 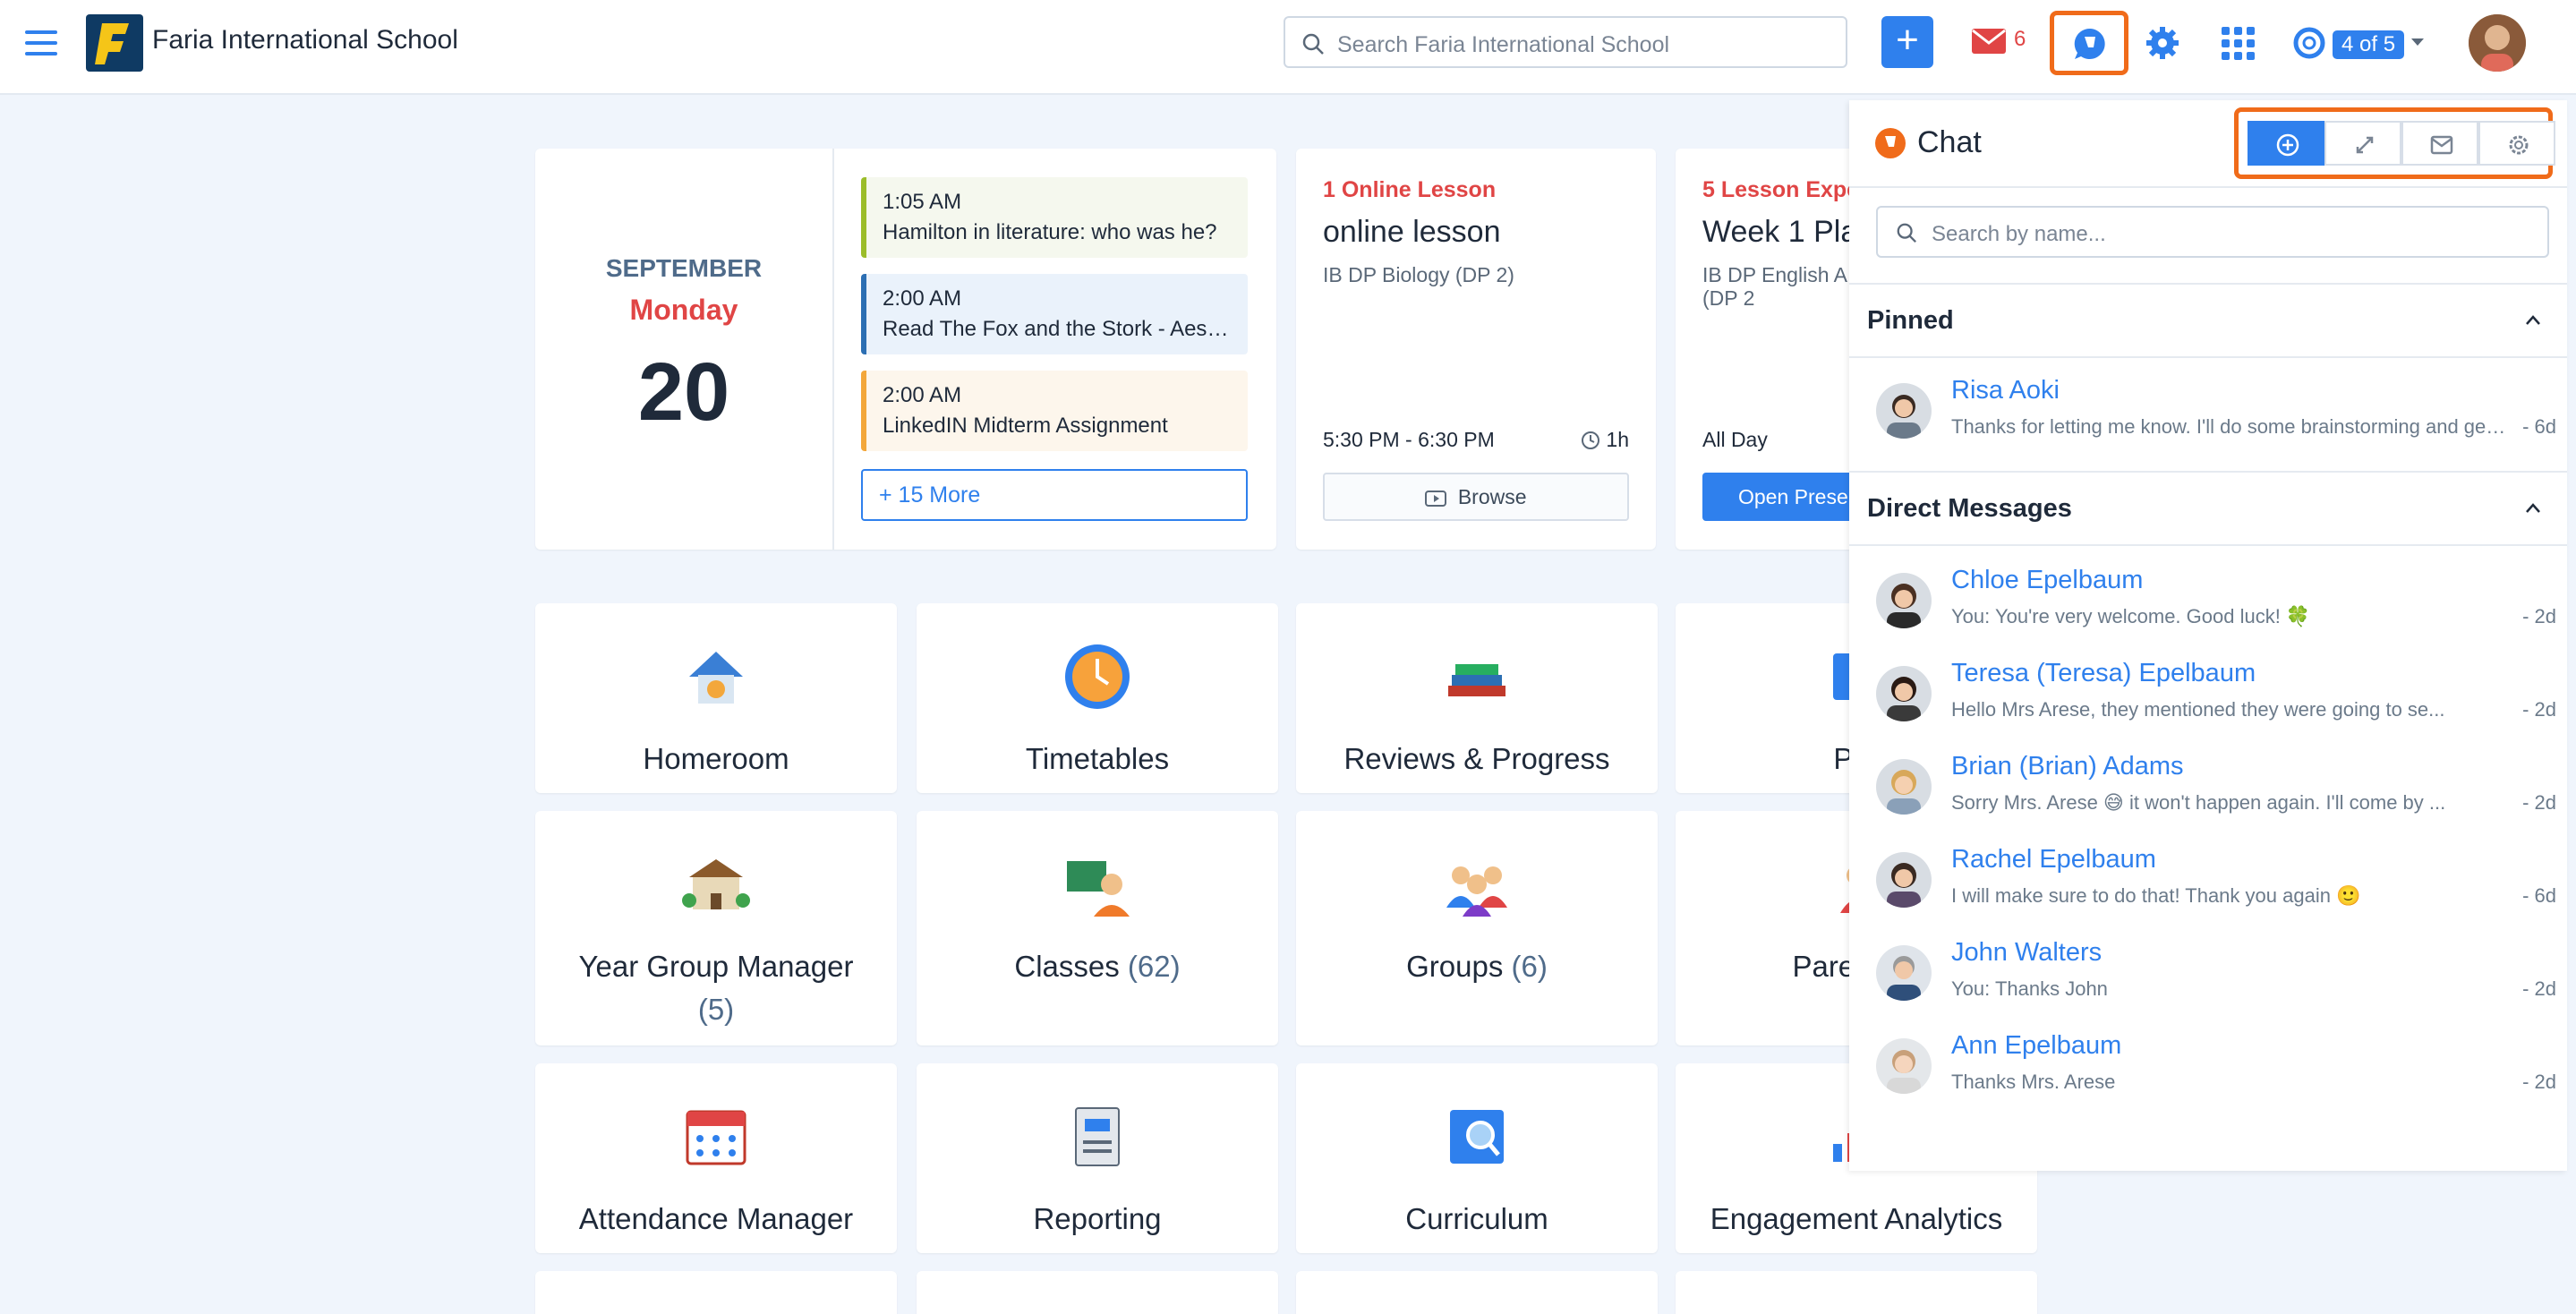 What do you see at coordinates (1476, 891) in the screenshot?
I see `groups-icon` at bounding box center [1476, 891].